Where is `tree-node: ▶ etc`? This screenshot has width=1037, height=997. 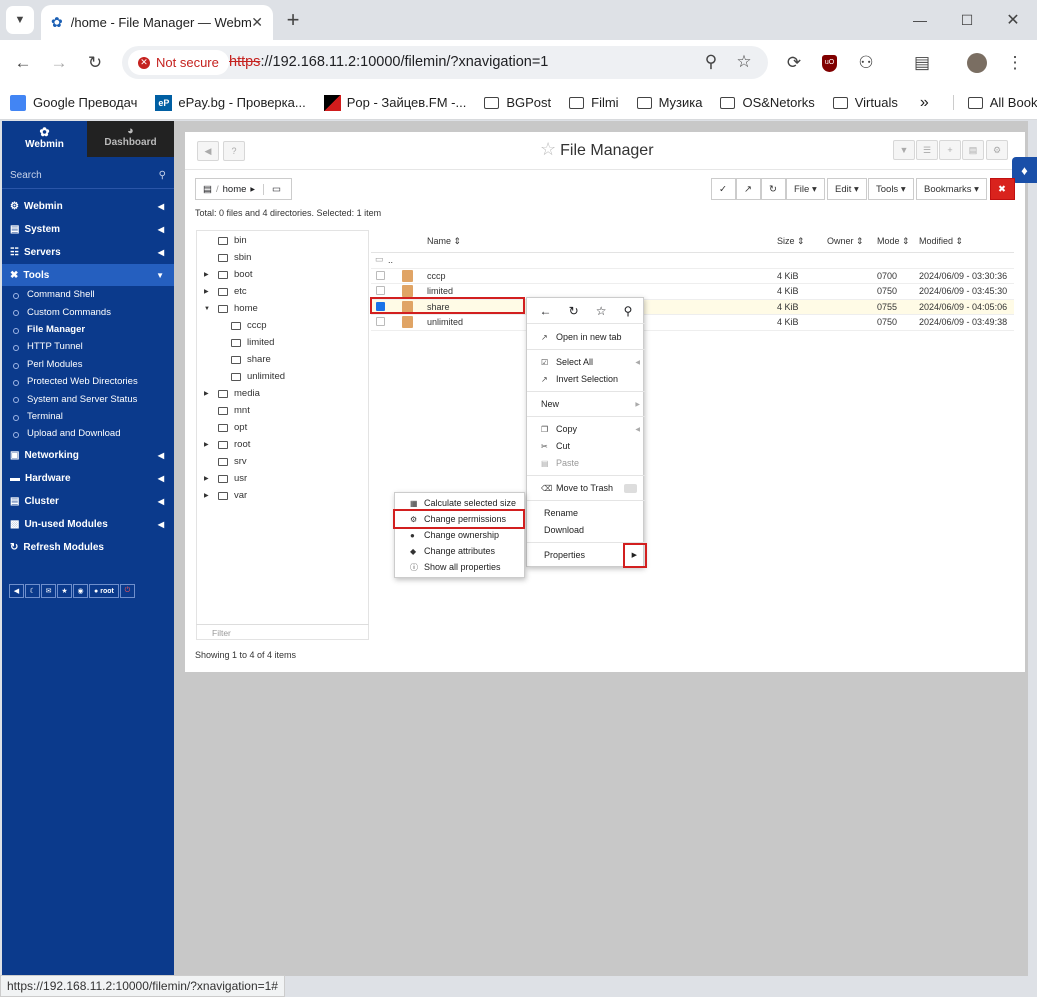 tree-node: ▶ etc is located at coordinates (225, 291).